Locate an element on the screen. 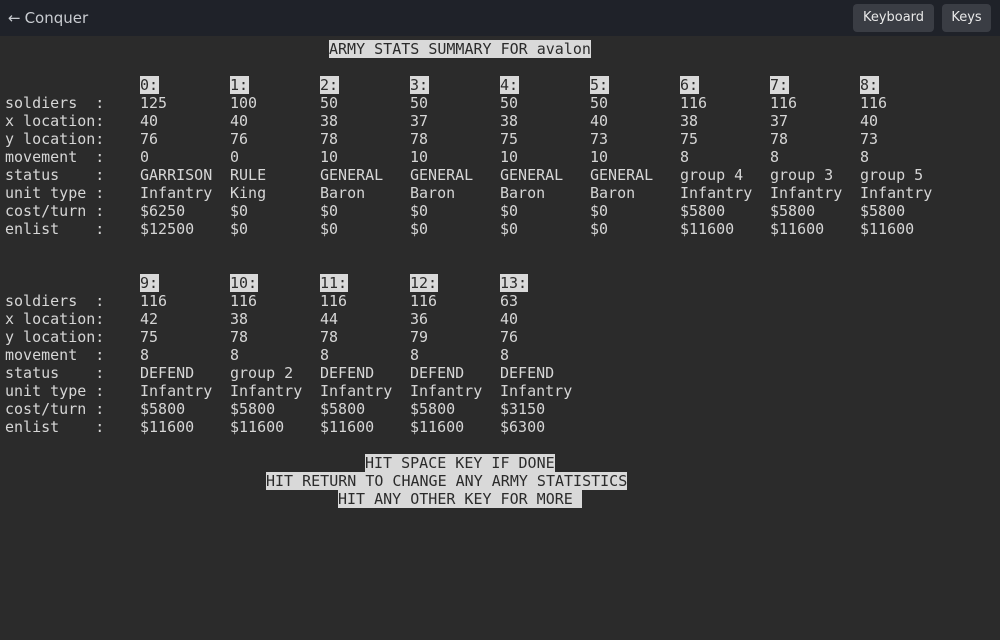 This screenshot has height=640, width=1000. keys-button: Keys is located at coordinates (966, 18).